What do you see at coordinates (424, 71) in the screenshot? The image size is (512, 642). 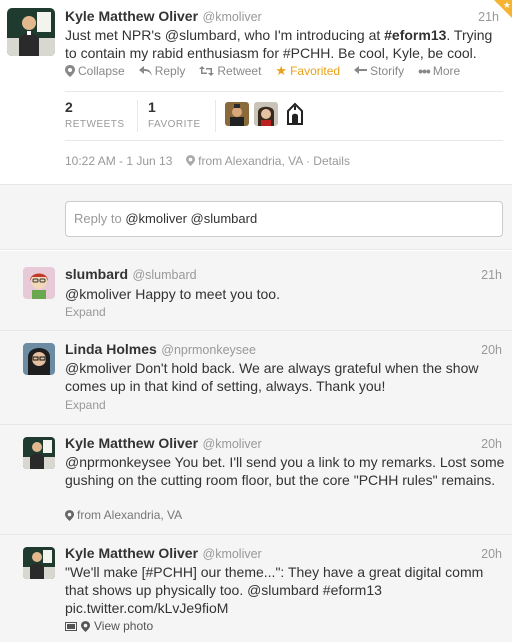 I see `ellipsis-icon: •••` at bounding box center [424, 71].